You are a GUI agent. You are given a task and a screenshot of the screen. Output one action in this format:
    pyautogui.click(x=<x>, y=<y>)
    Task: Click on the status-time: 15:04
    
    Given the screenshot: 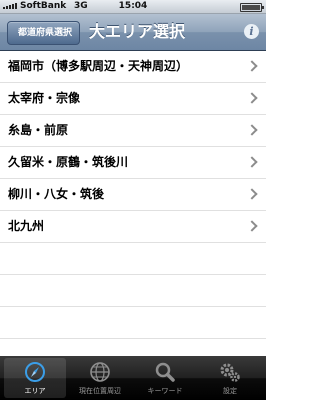 What is the action you would take?
    pyautogui.click(x=133, y=6)
    